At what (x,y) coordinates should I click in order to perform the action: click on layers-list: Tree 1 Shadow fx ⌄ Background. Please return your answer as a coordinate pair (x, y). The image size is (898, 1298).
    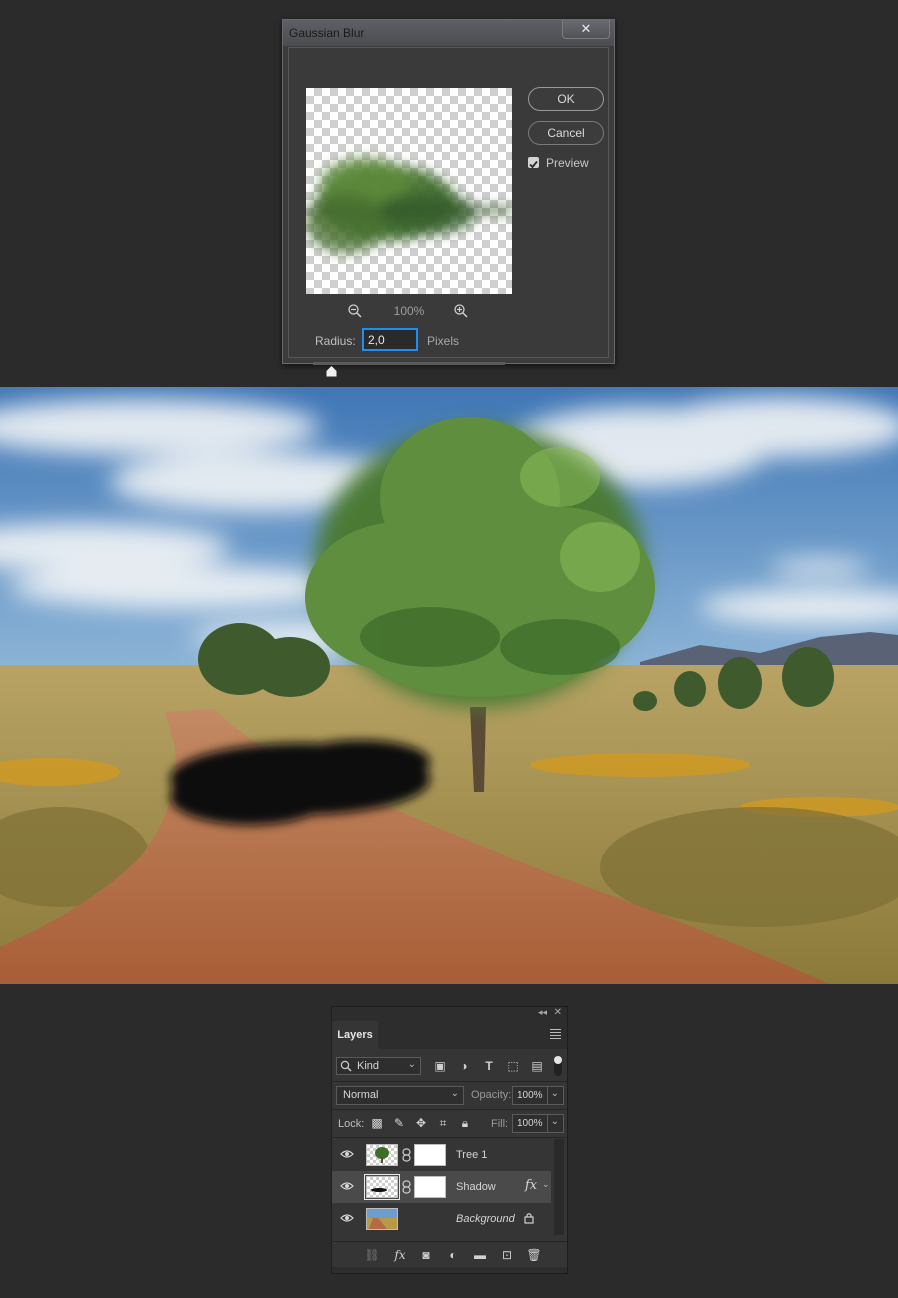
    Looking at the image, I should click on (441, 1187).